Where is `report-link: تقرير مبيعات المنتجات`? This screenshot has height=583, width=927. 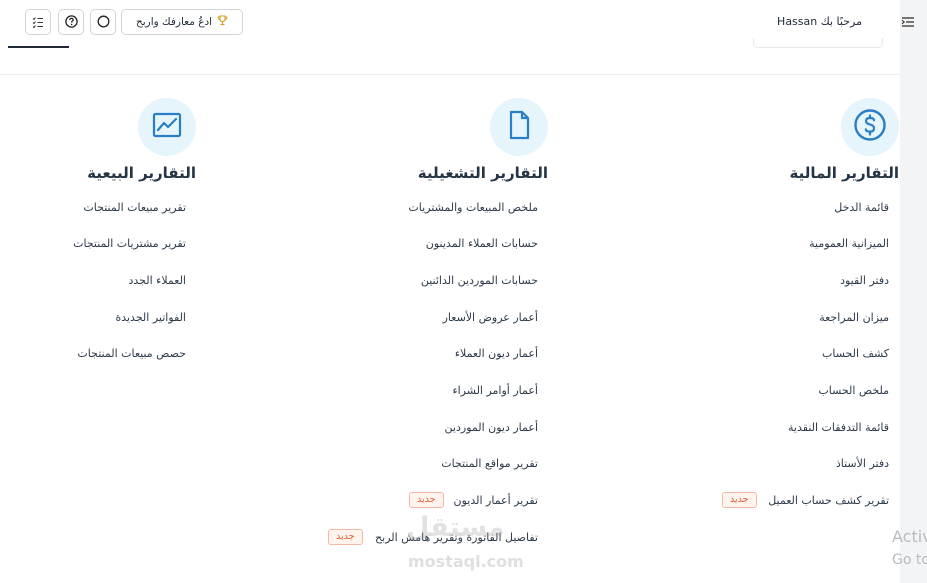
report-link: تقرير مبيعات المنتجات is located at coordinates (134, 207).